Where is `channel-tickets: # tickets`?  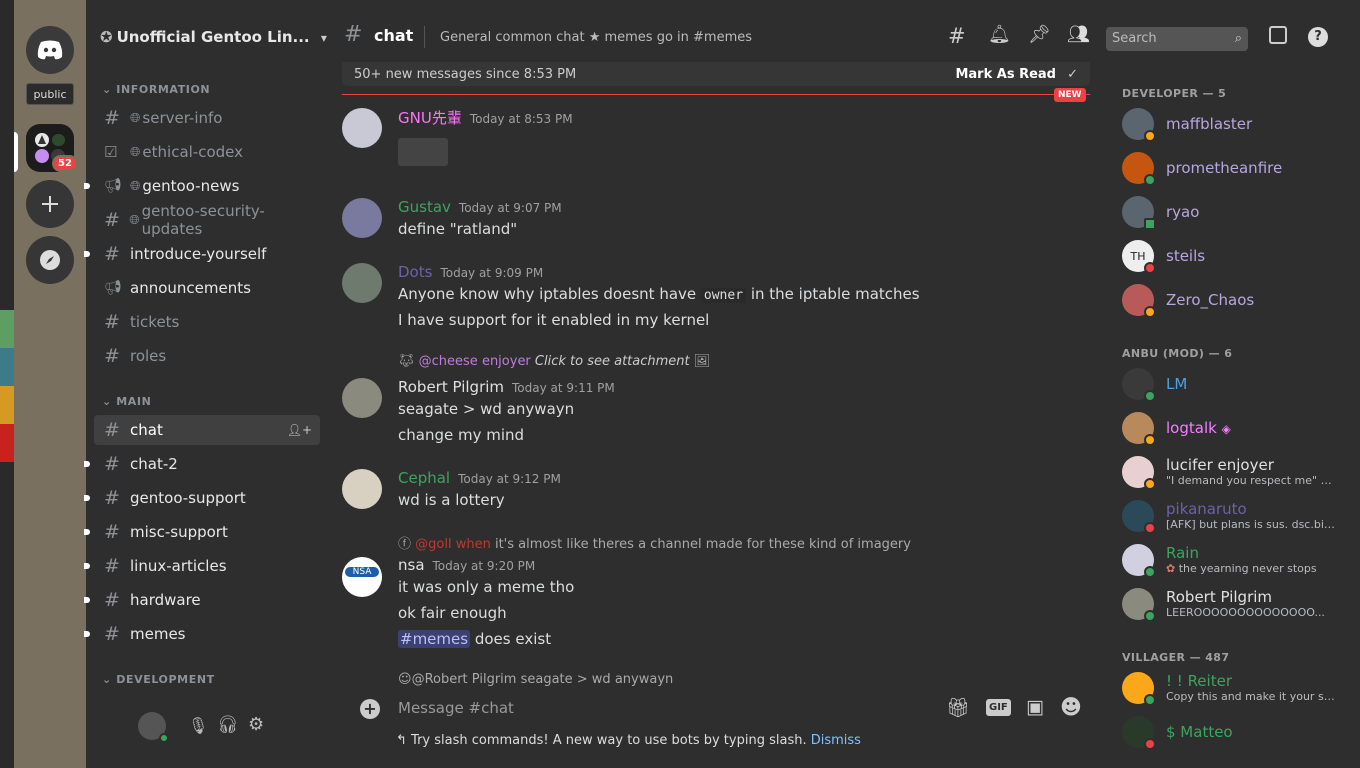 channel-tickets: # tickets is located at coordinates (207, 322).